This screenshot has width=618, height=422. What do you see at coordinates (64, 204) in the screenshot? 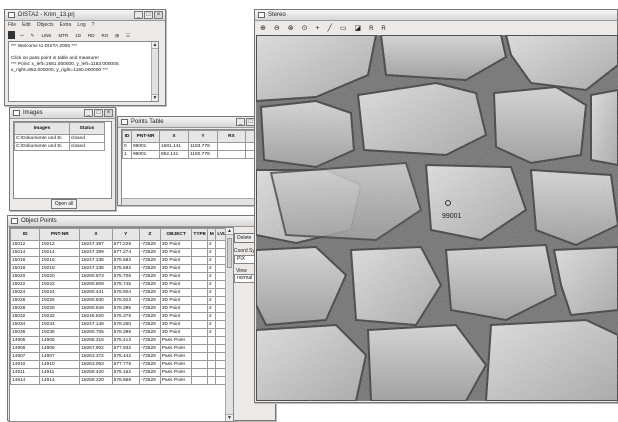
I see `open-all-button: Open all` at bounding box center [64, 204].